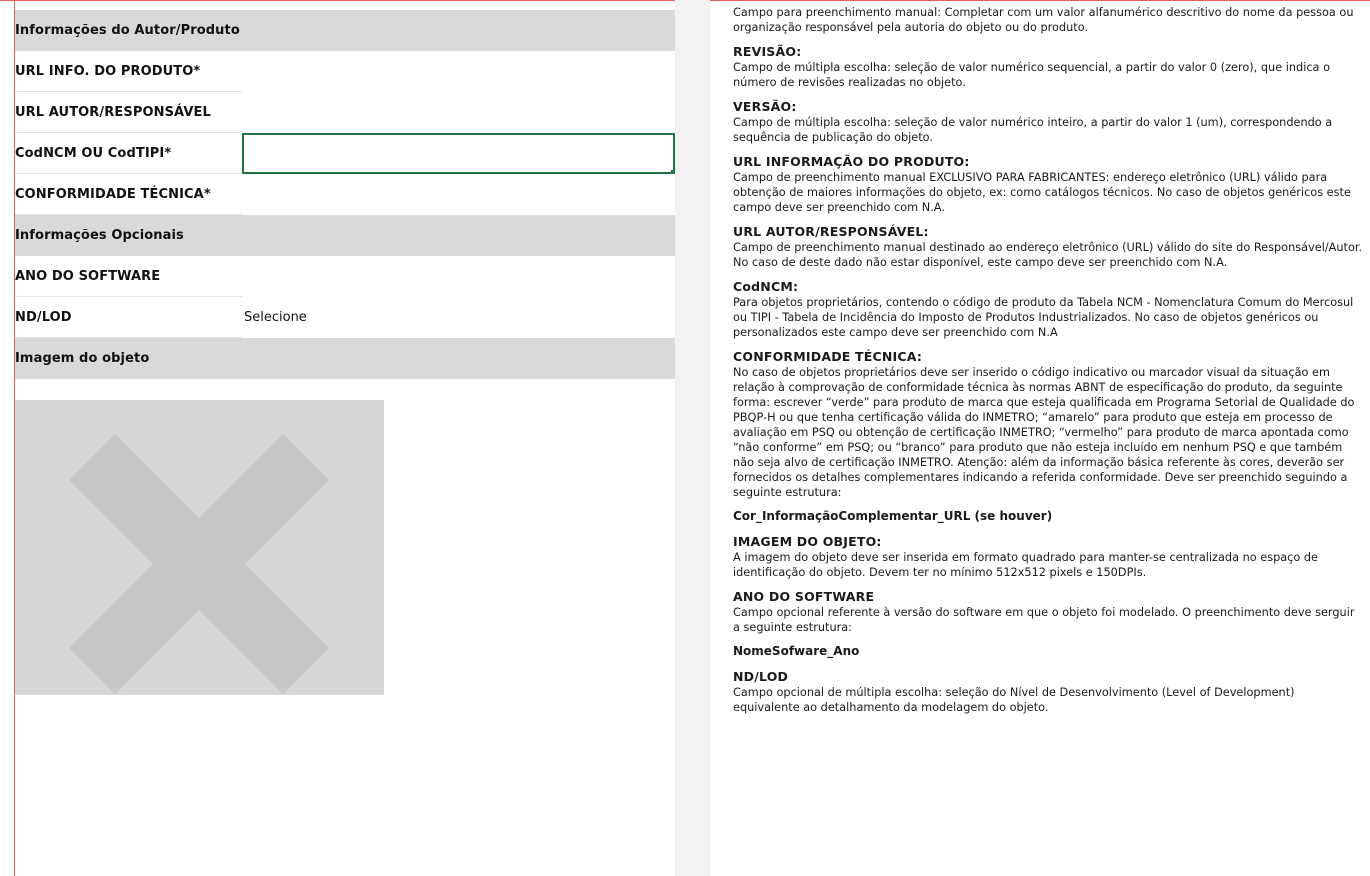 This screenshot has height=876, width=1370. Describe the element at coordinates (458, 112) in the screenshot. I see `url-autor-cell` at that location.